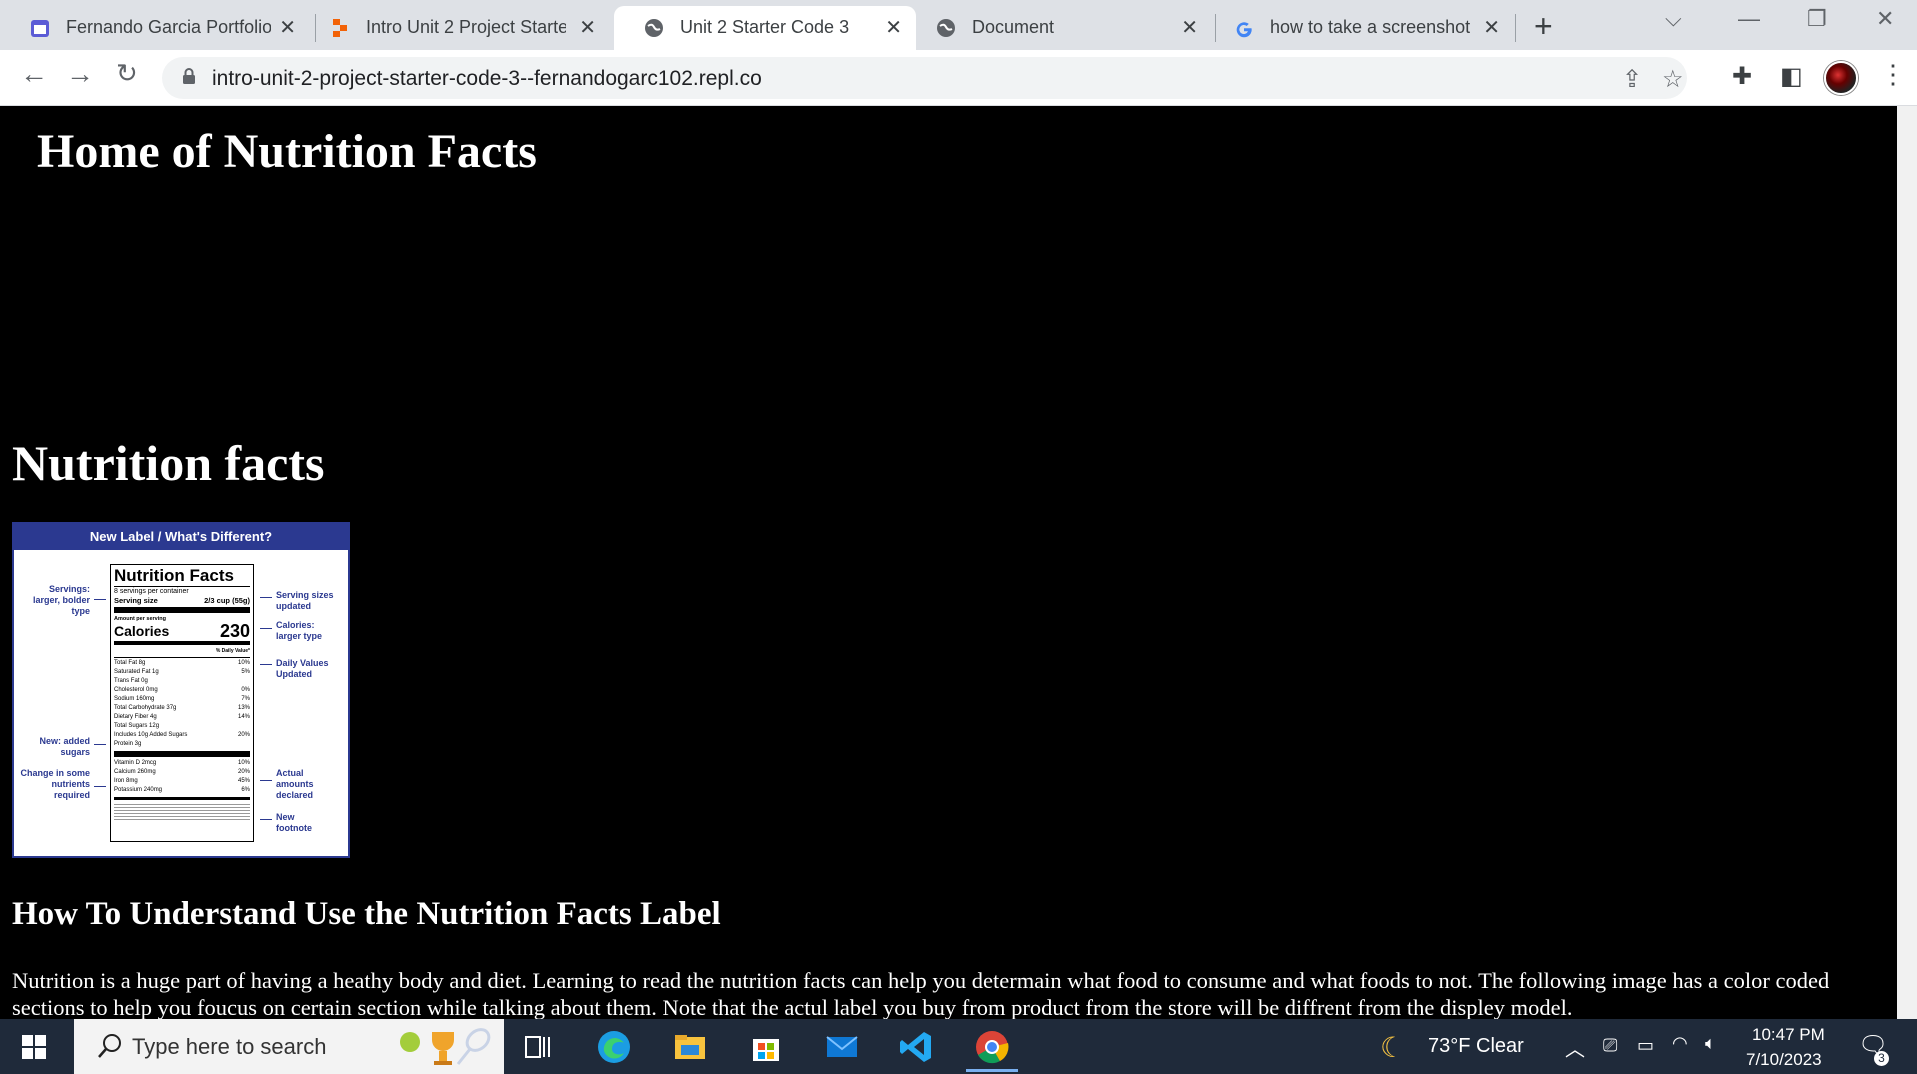 Image resolution: width=1917 pixels, height=1074 pixels. I want to click on callout-nutrients-required: Change in some nutrients required, so click(55, 784).